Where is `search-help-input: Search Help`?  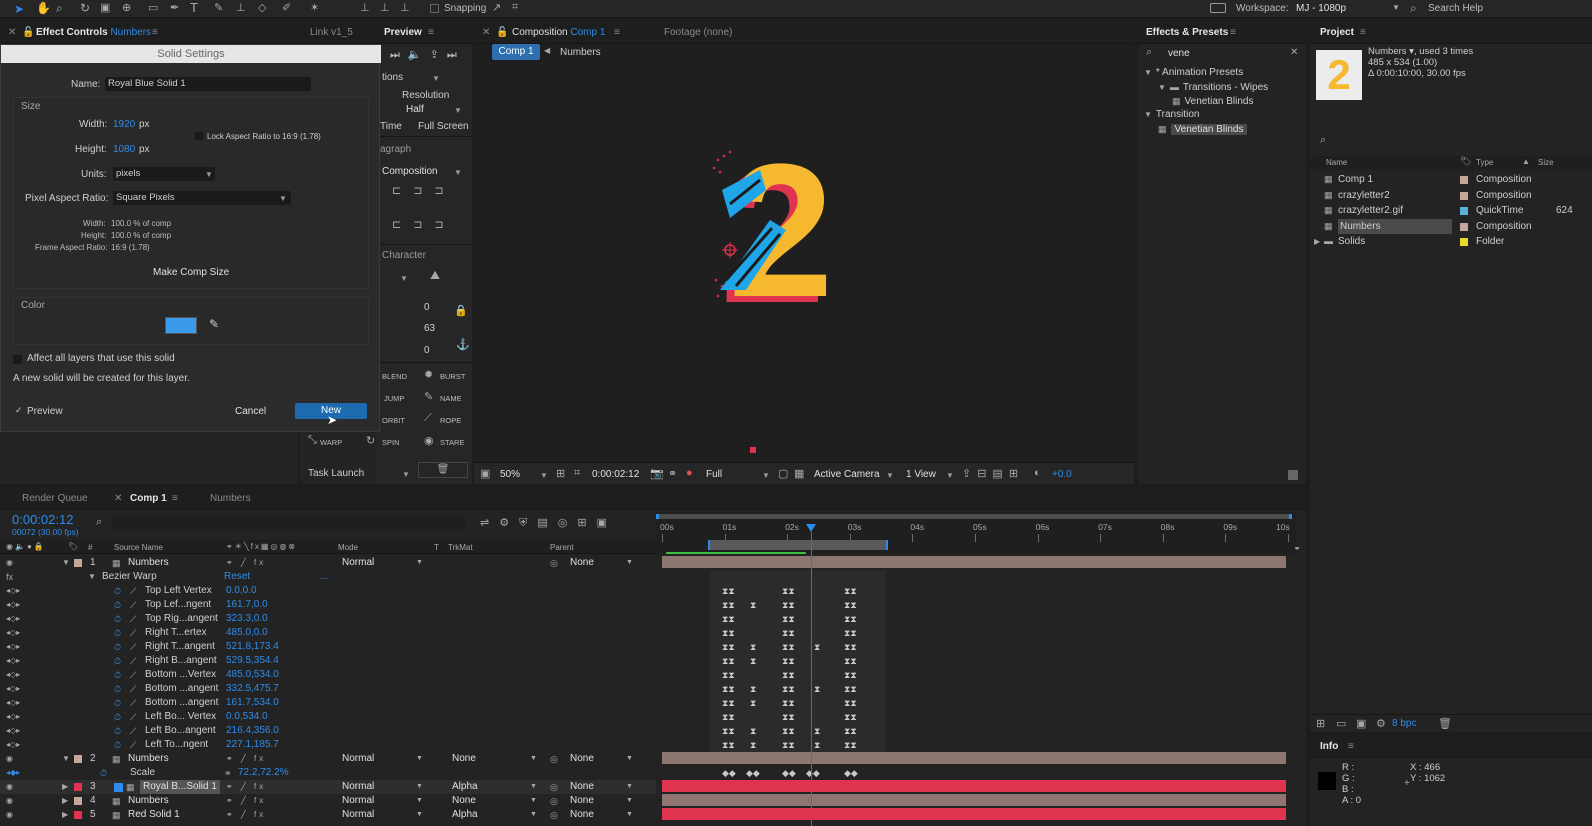 search-help-input: Search Help is located at coordinates (1455, 8).